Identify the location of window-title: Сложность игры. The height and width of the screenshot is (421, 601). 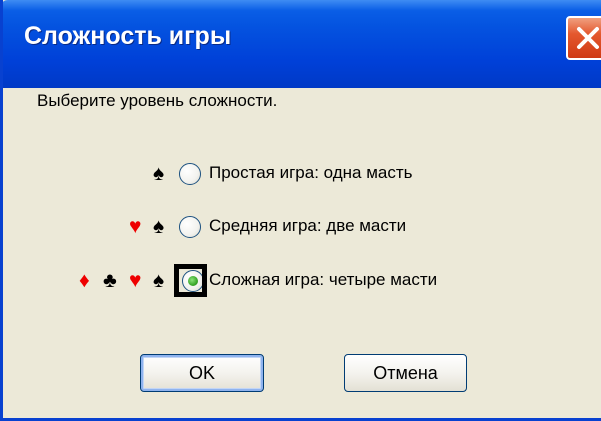
(128, 36).